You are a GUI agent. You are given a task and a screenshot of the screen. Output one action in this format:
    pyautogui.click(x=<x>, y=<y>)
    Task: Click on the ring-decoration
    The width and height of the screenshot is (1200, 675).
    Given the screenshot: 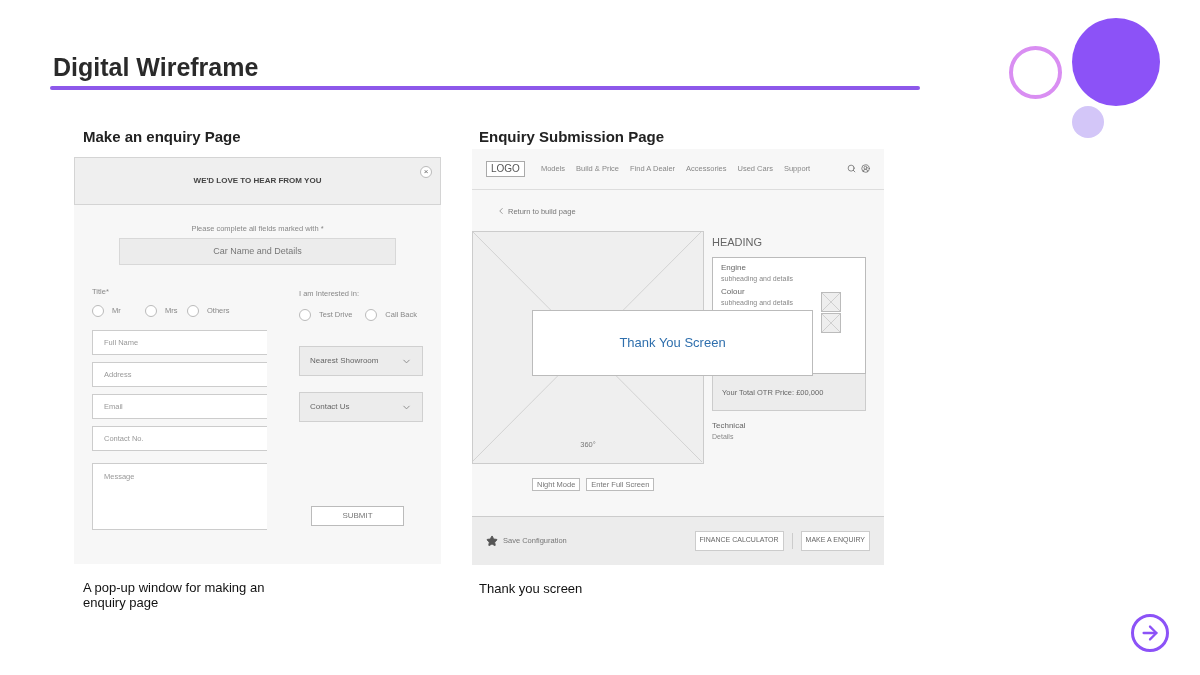 What is the action you would take?
    pyautogui.click(x=1035, y=72)
    